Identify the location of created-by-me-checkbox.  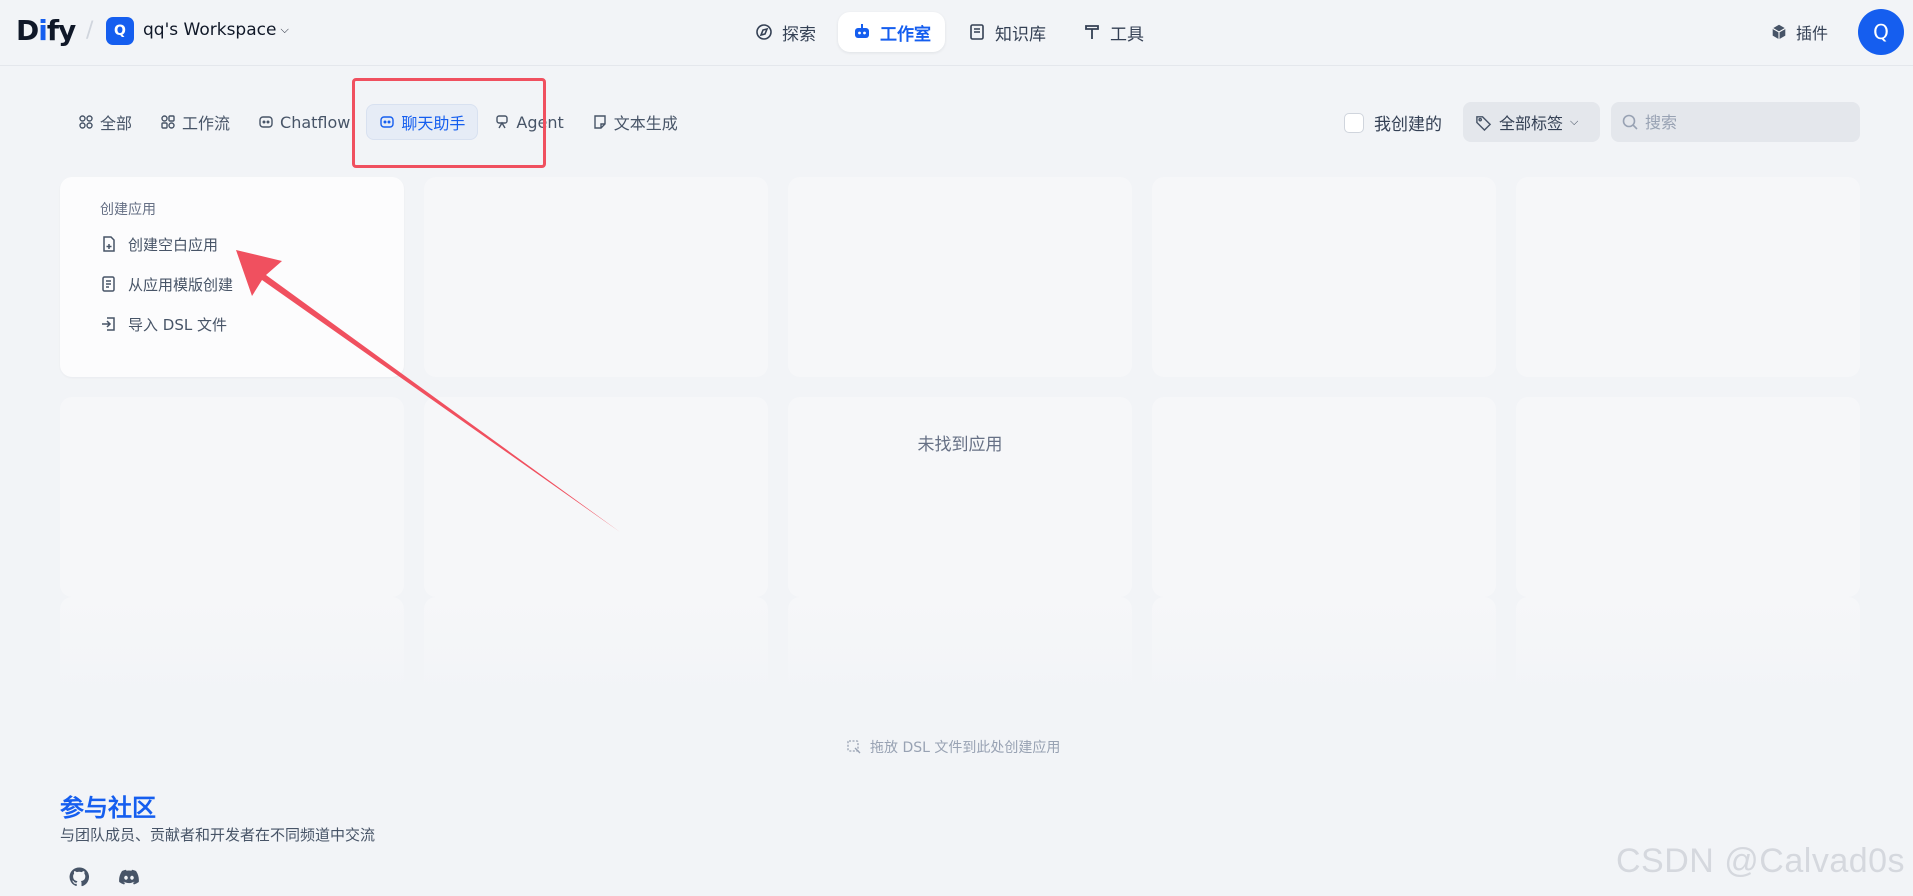
(1354, 122).